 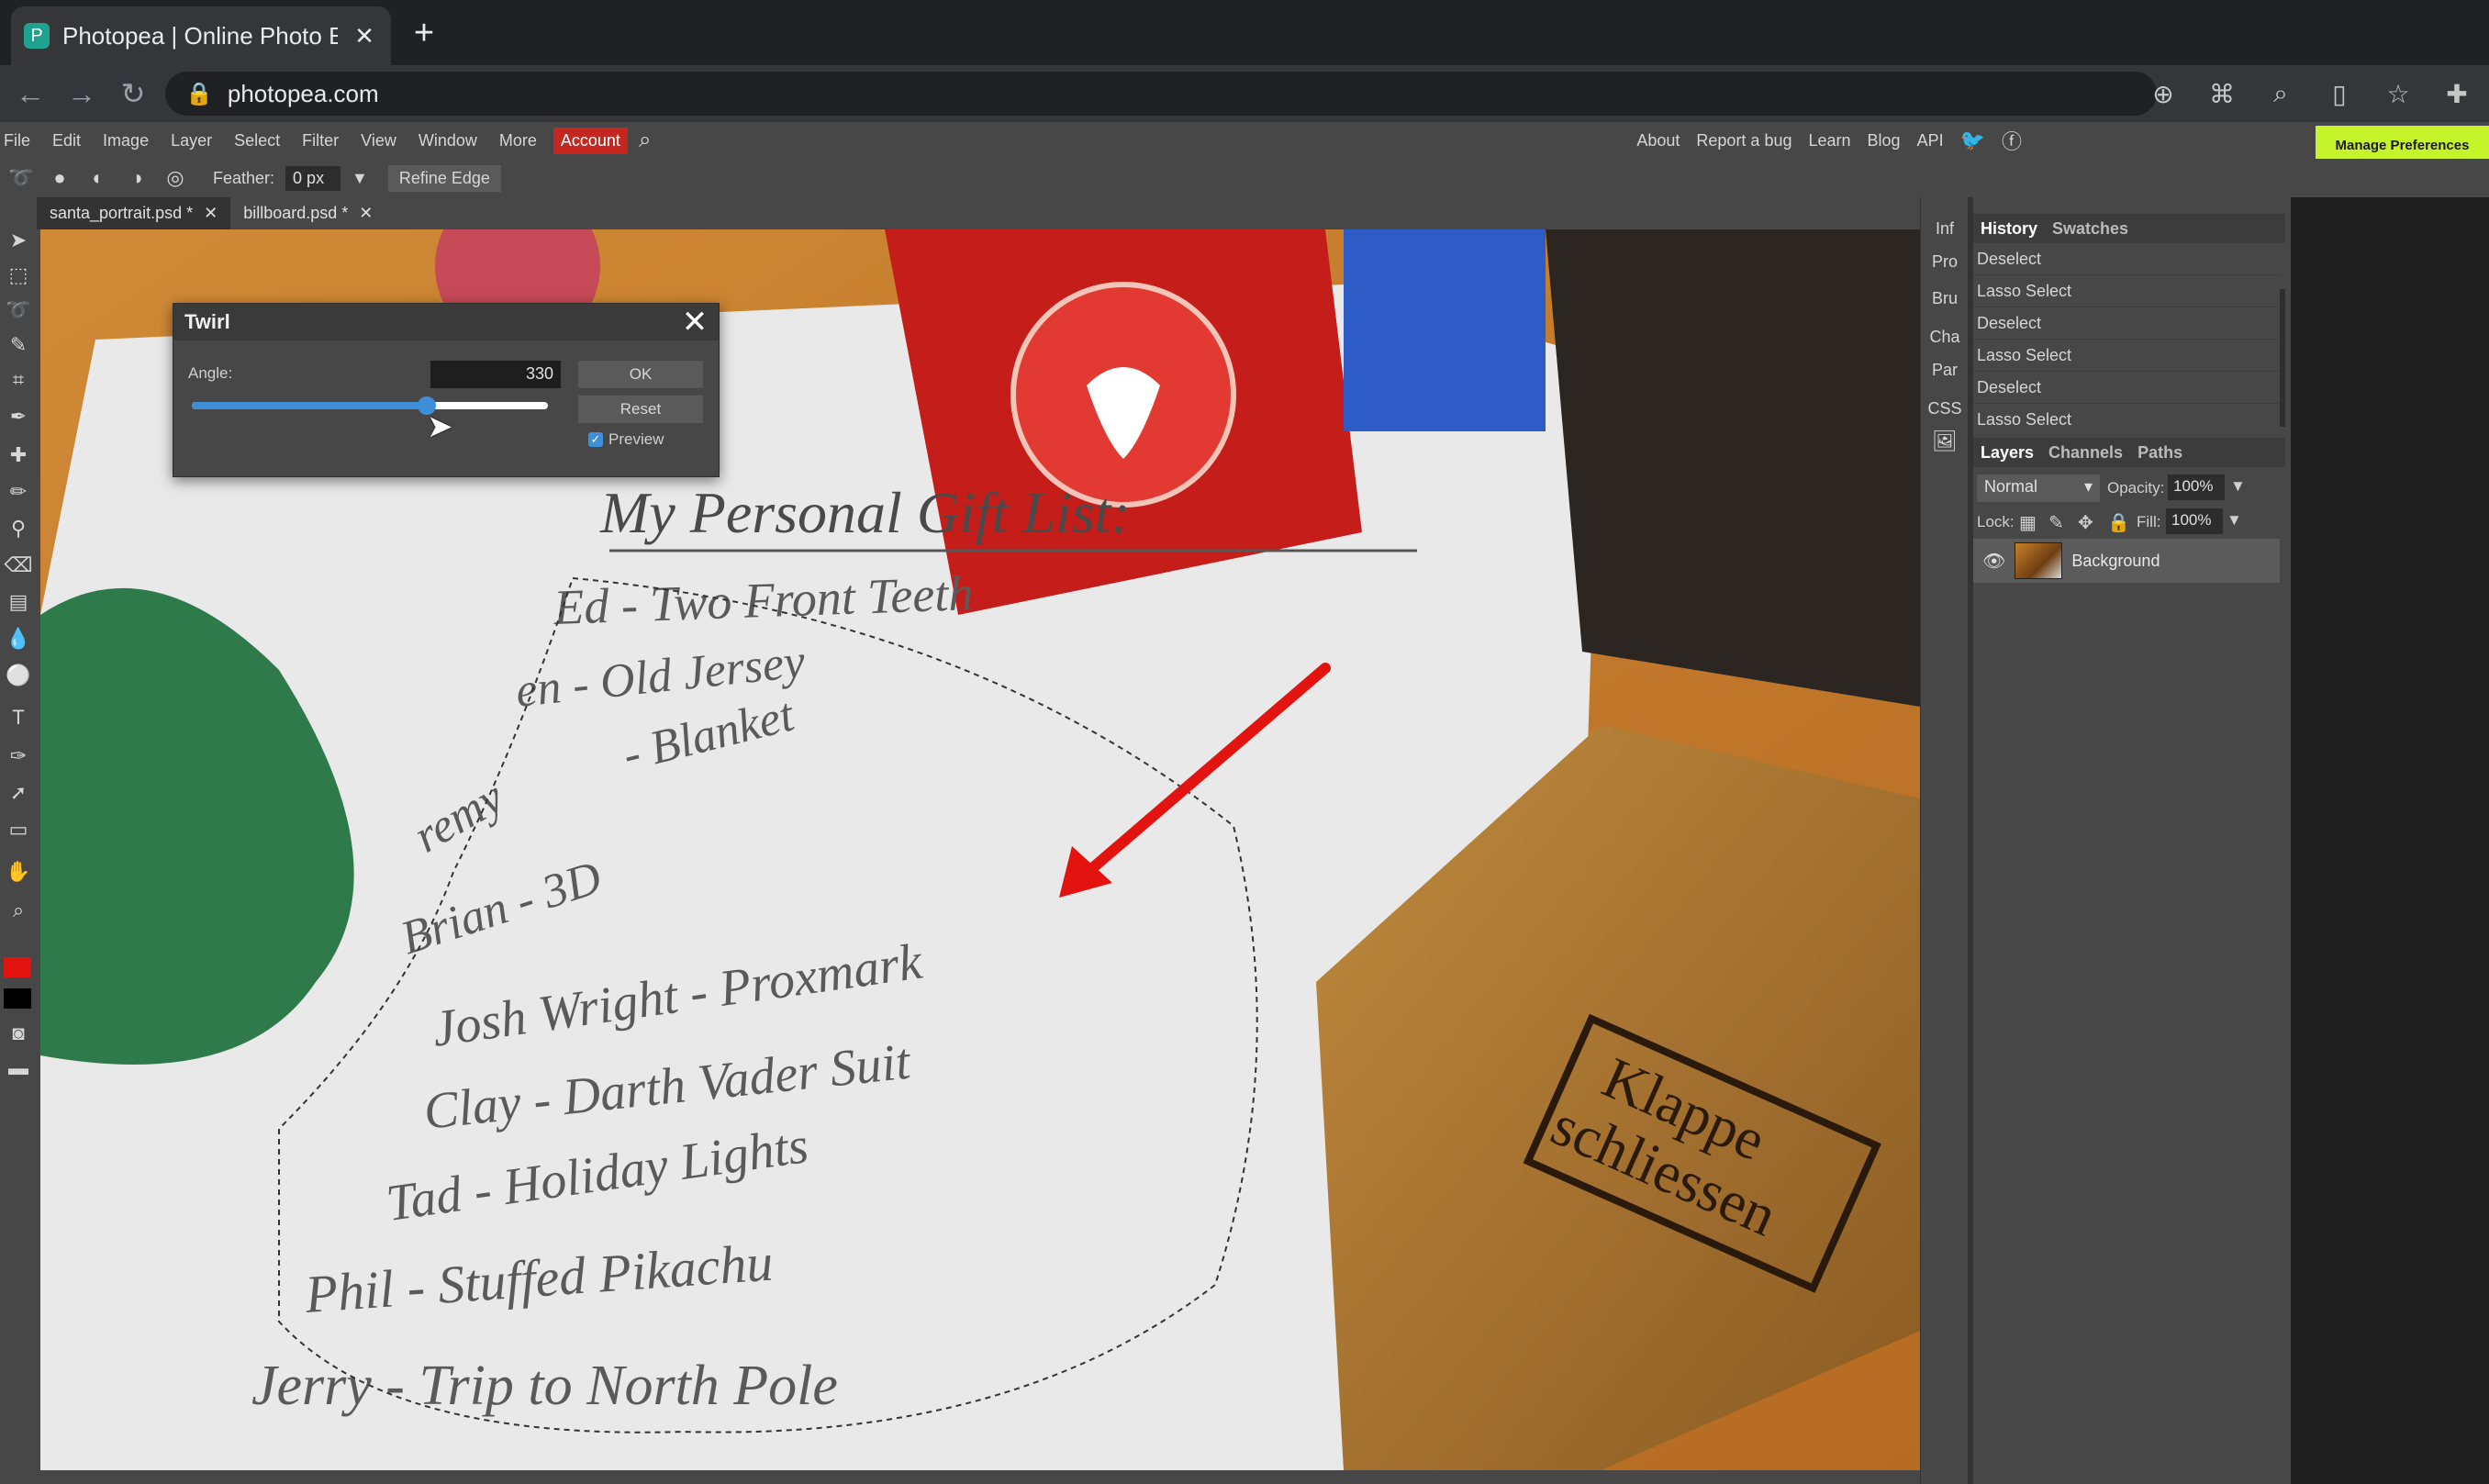 I want to click on visibility-eye-icon: 👁, so click(x=1994, y=561).